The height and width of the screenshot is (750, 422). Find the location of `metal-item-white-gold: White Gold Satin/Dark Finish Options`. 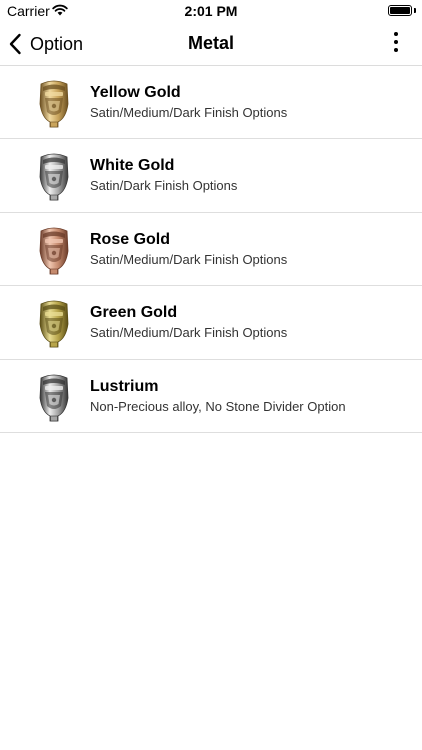

metal-item-white-gold: White Gold Satin/Dark Finish Options is located at coordinates (211, 176).